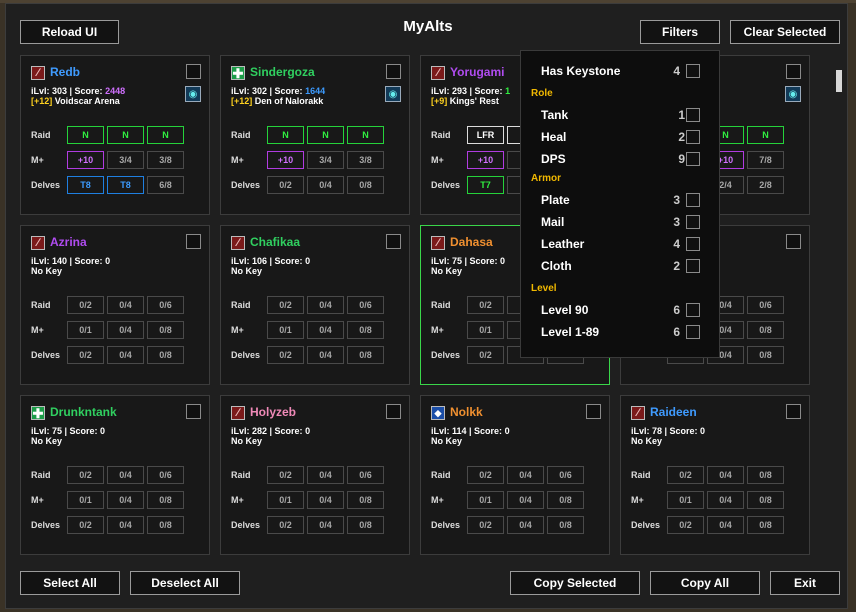  What do you see at coordinates (621, 71) in the screenshot?
I see `filter-has-keystone: Has Keystone 4` at bounding box center [621, 71].